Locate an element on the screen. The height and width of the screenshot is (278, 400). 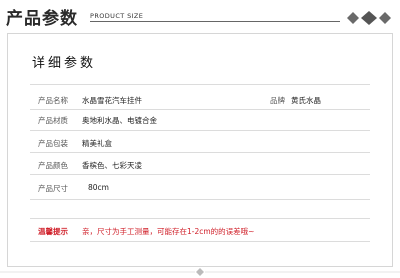
param-value: 精美礼盒 is located at coordinates (97, 143).